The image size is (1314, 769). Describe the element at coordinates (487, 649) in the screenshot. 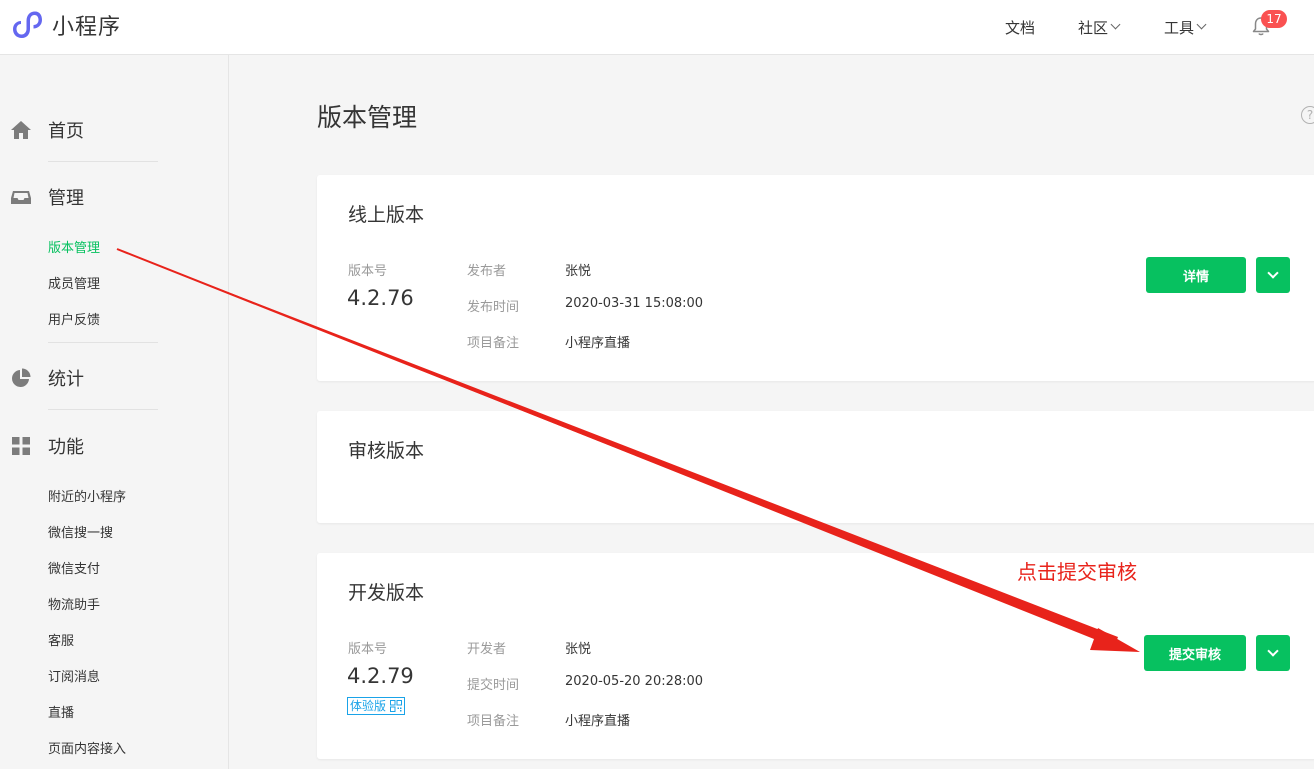

I see `meta-key: 开发者` at that location.